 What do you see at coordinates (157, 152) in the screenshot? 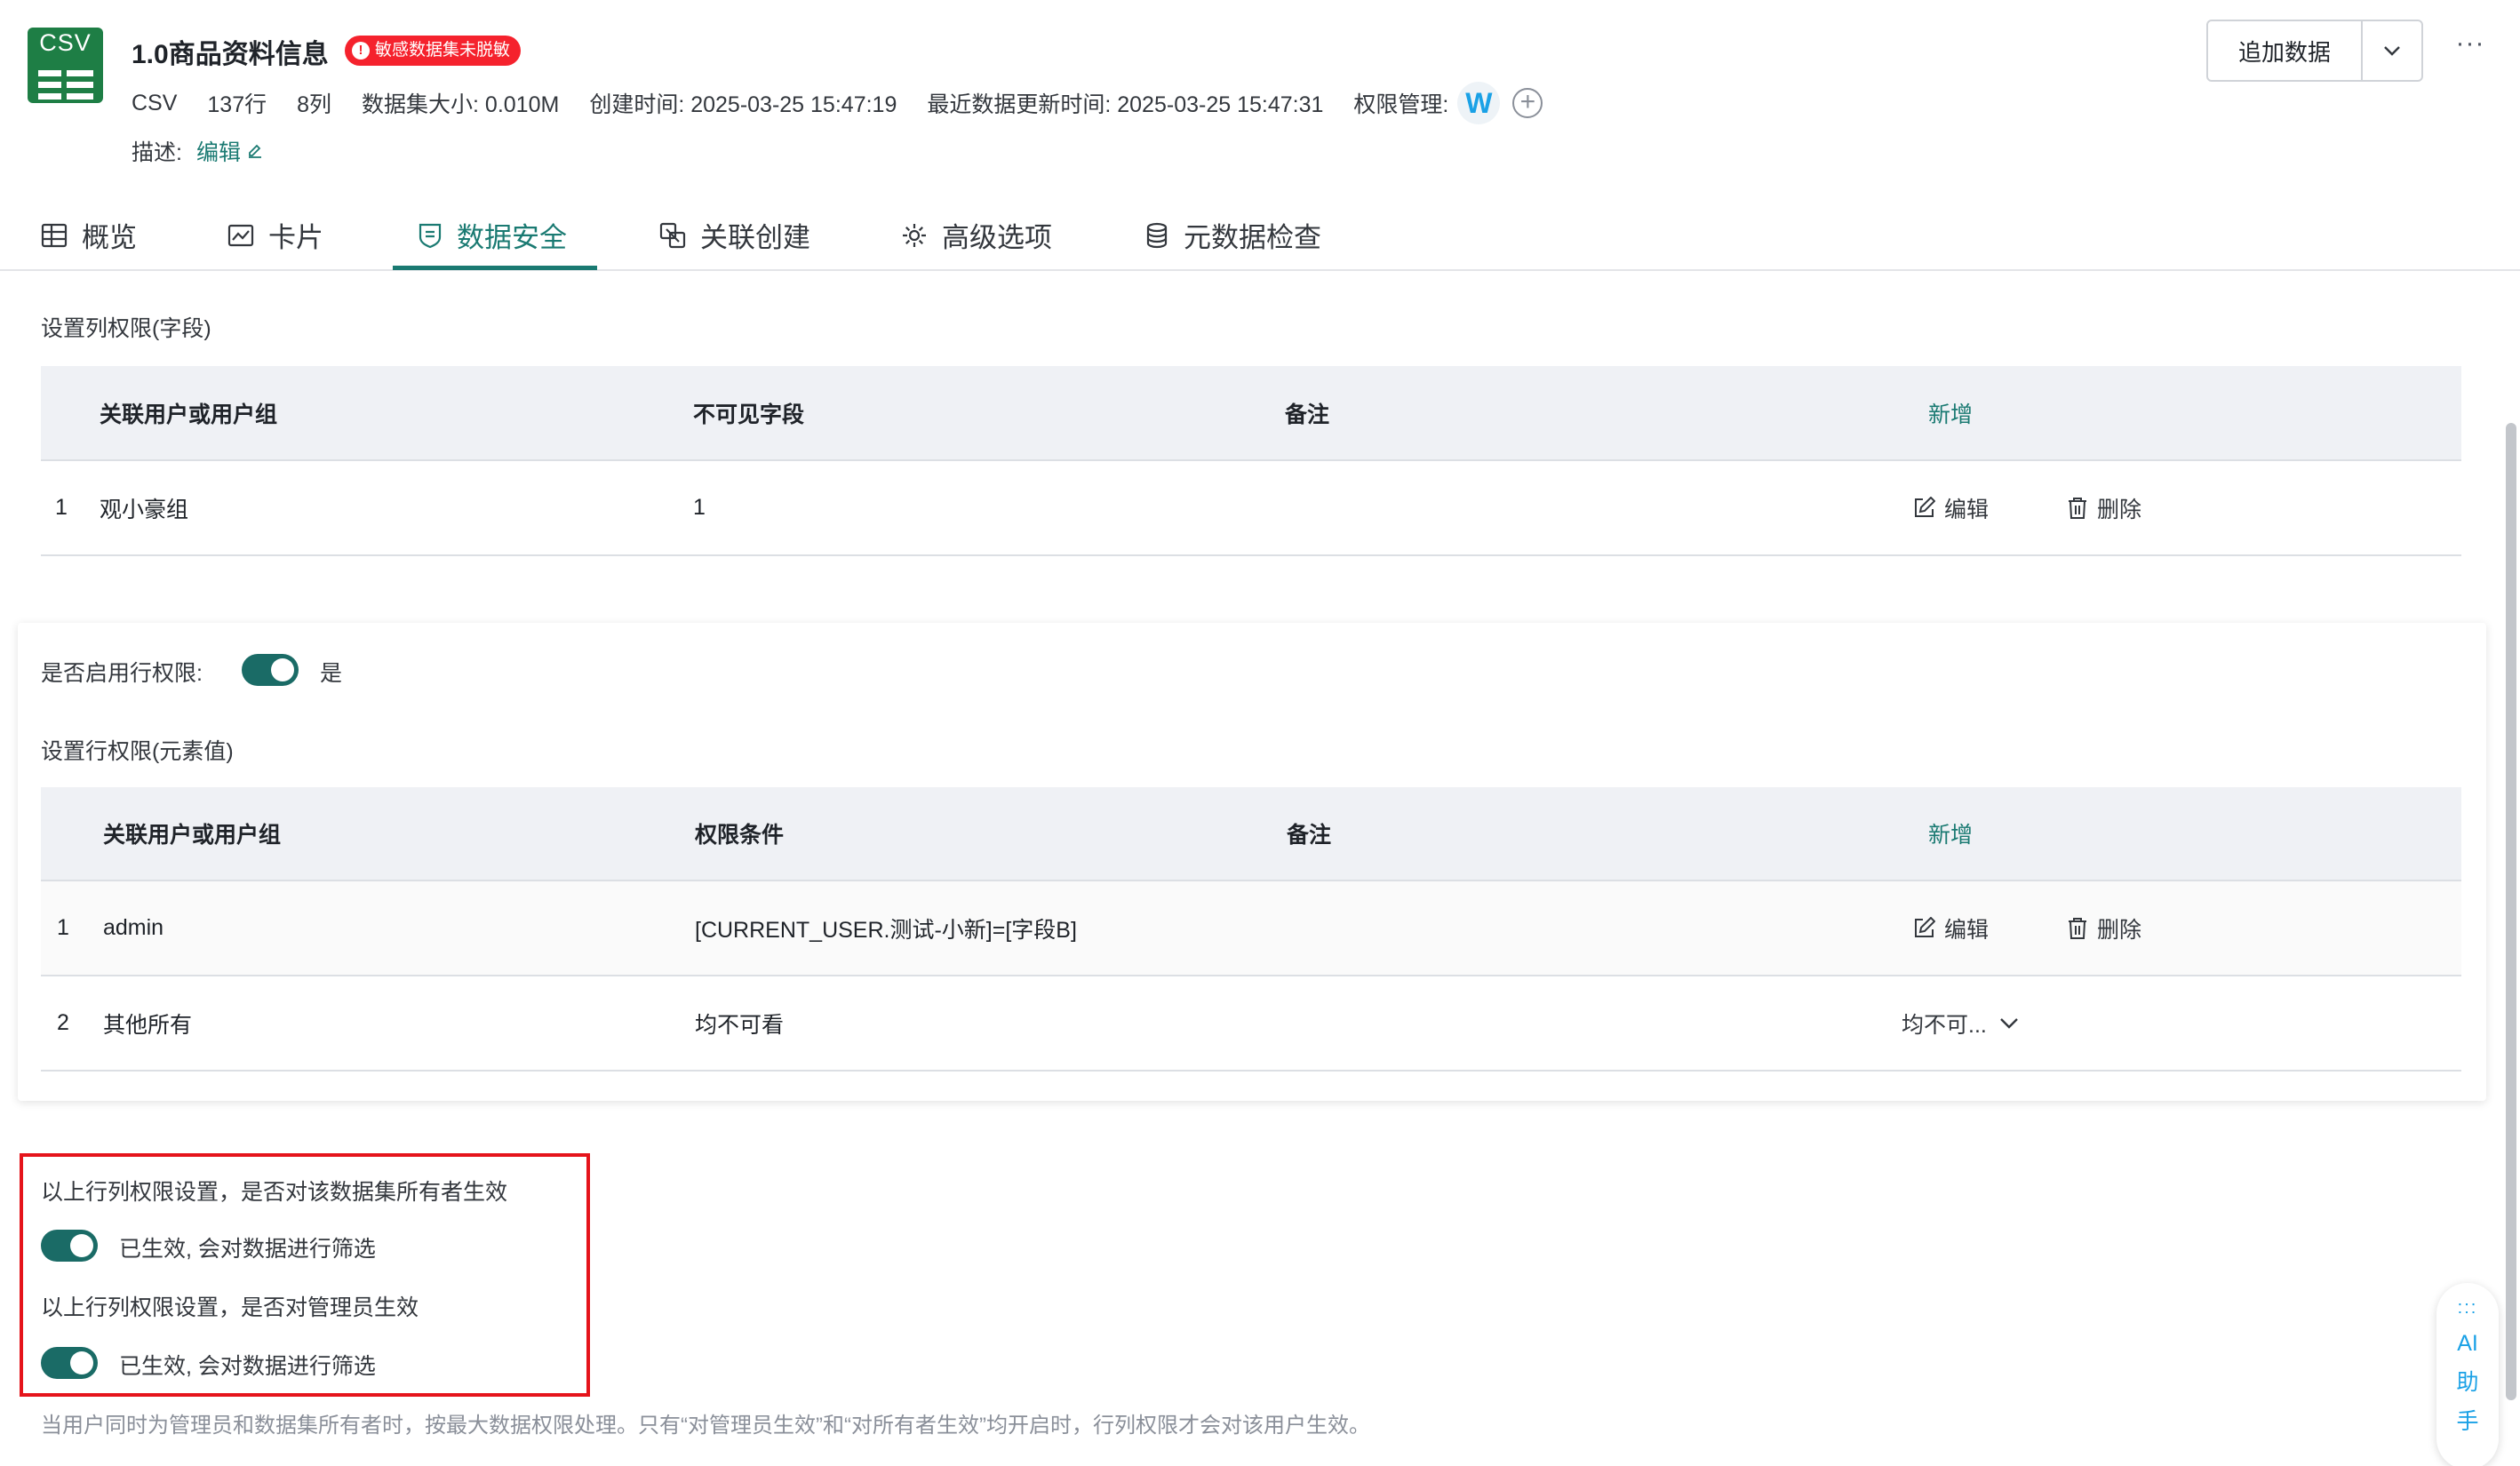
I see `description-label: 描述:` at bounding box center [157, 152].